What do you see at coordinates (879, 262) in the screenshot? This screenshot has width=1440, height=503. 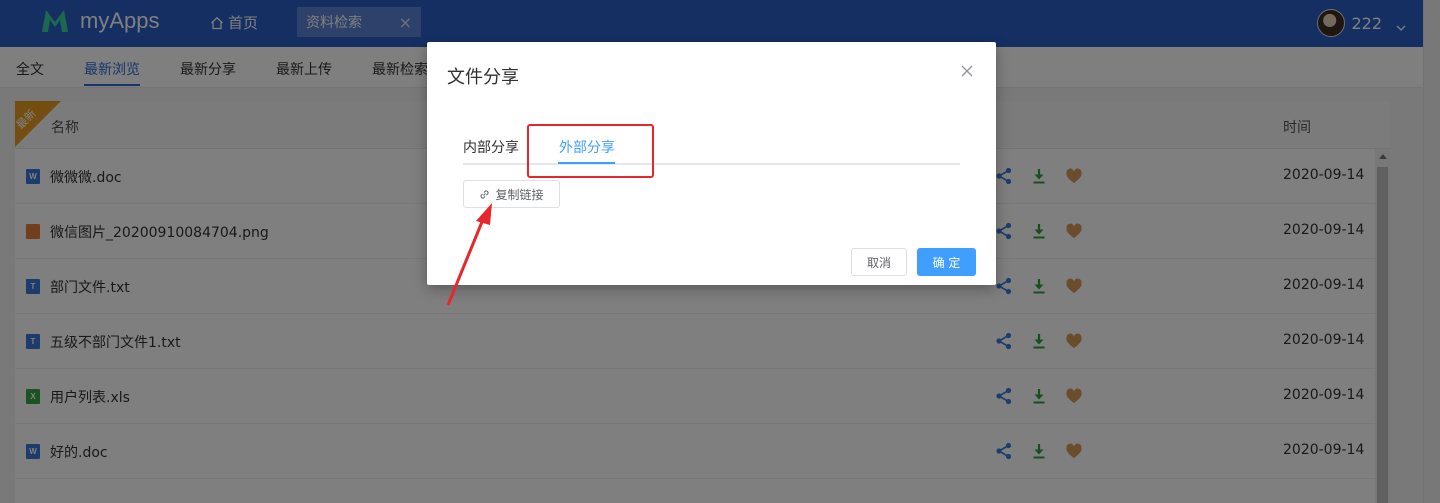 I see `cancel-button: 取消` at bounding box center [879, 262].